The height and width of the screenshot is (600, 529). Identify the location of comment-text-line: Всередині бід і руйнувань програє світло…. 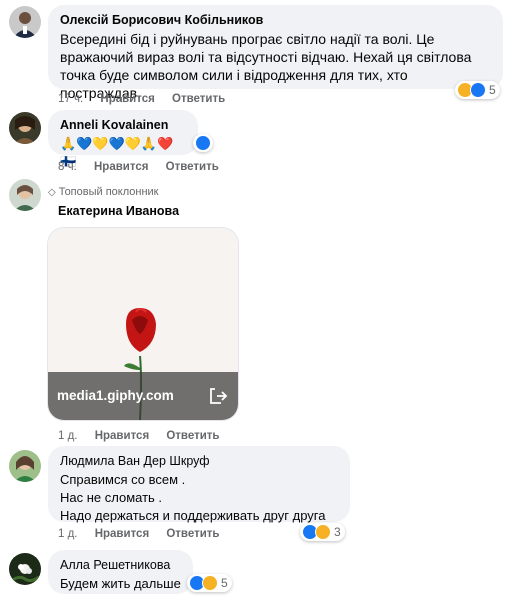
(247, 39).